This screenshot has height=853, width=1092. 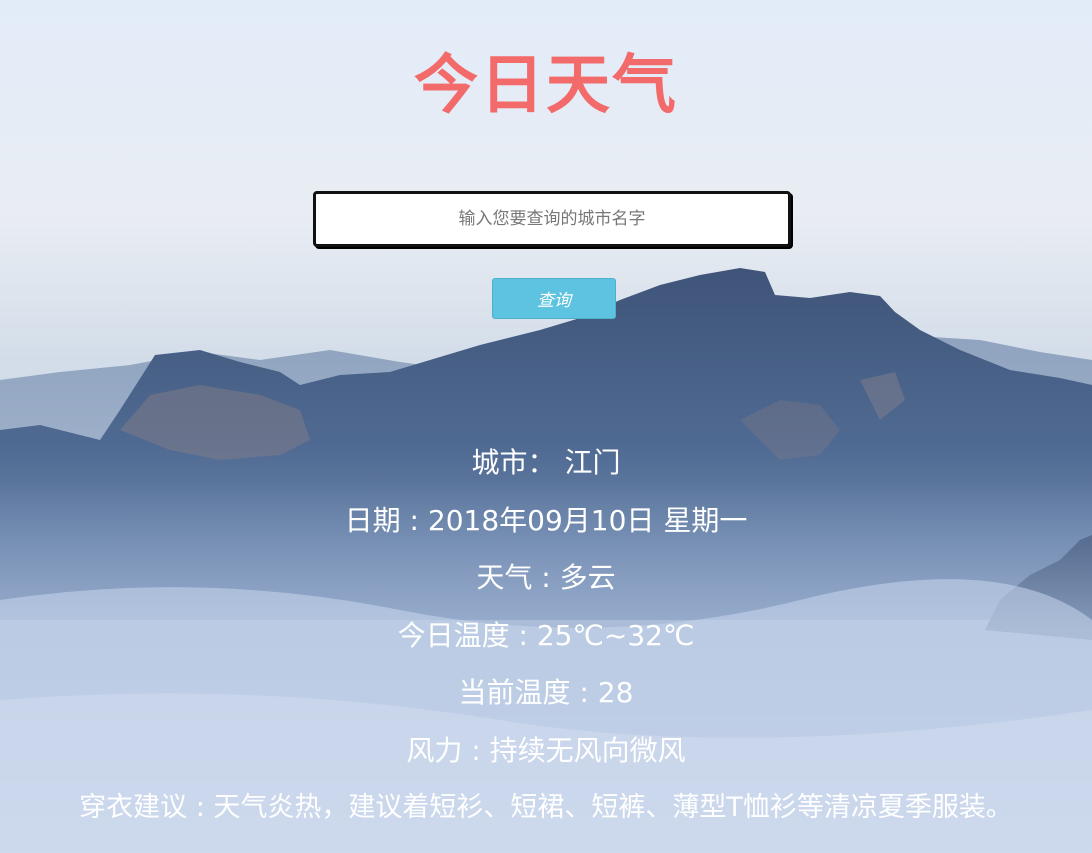 I want to click on city-label: 城市：, so click(x=513, y=462).